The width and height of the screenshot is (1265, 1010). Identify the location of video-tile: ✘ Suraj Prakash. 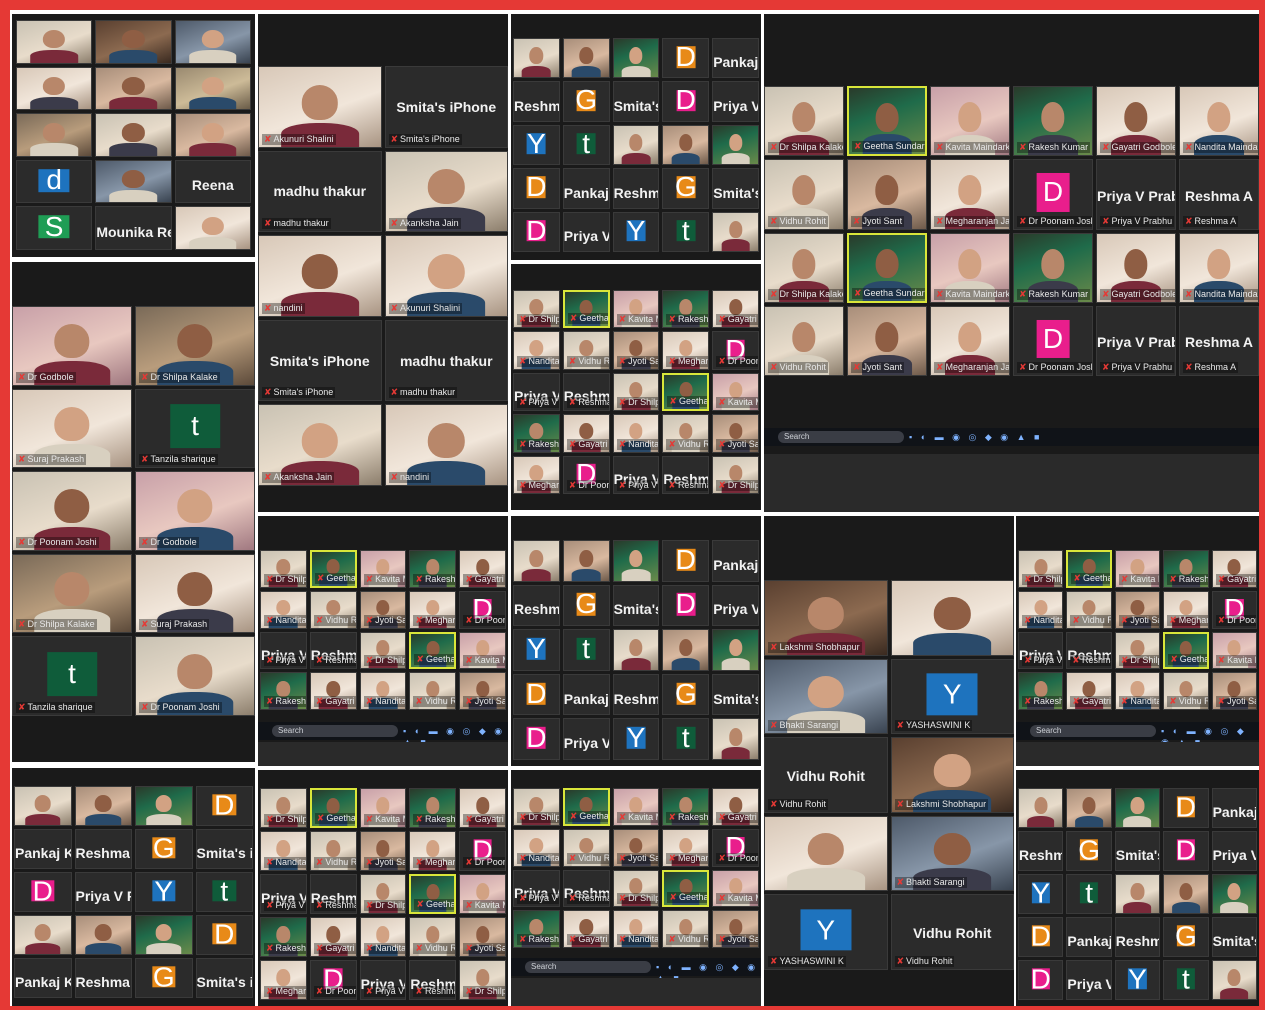
(72, 428).